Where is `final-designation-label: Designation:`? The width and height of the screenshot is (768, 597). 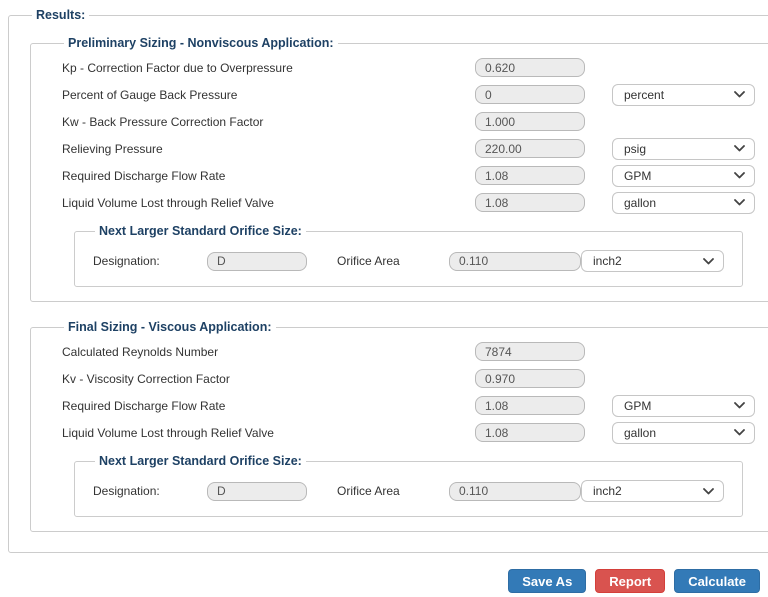
final-designation-label: Designation: is located at coordinates (126, 491).